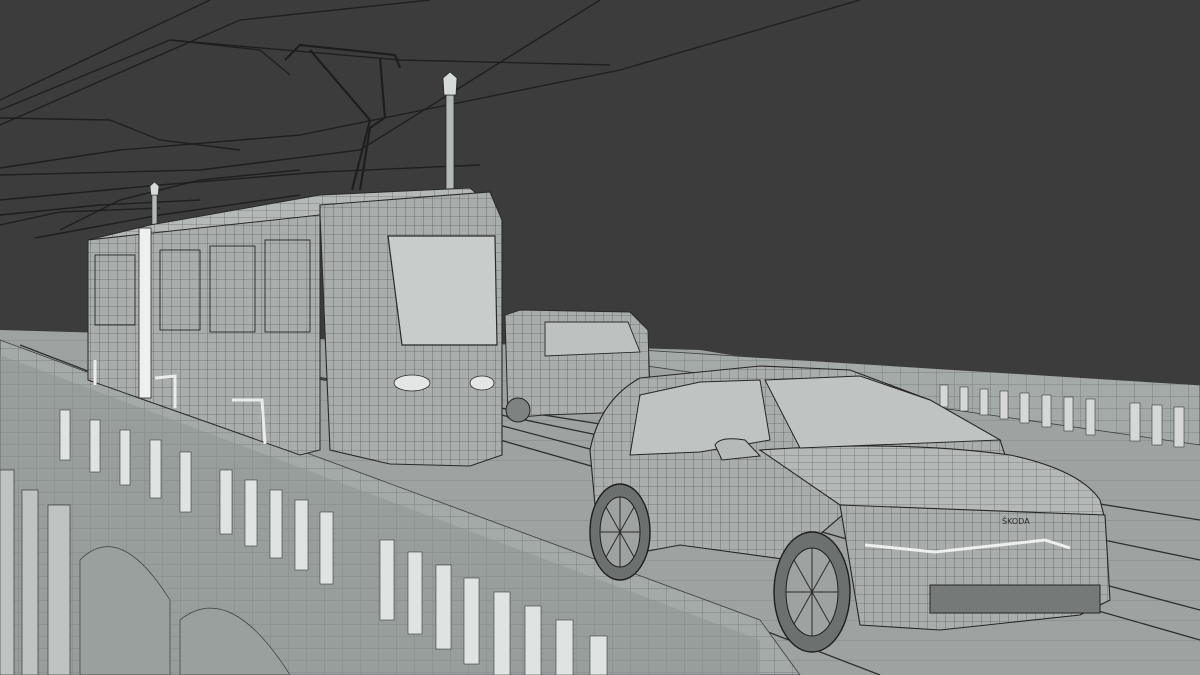 This screenshot has width=1200, height=675. What do you see at coordinates (442, 290) in the screenshot?
I see `tram-windshield` at bounding box center [442, 290].